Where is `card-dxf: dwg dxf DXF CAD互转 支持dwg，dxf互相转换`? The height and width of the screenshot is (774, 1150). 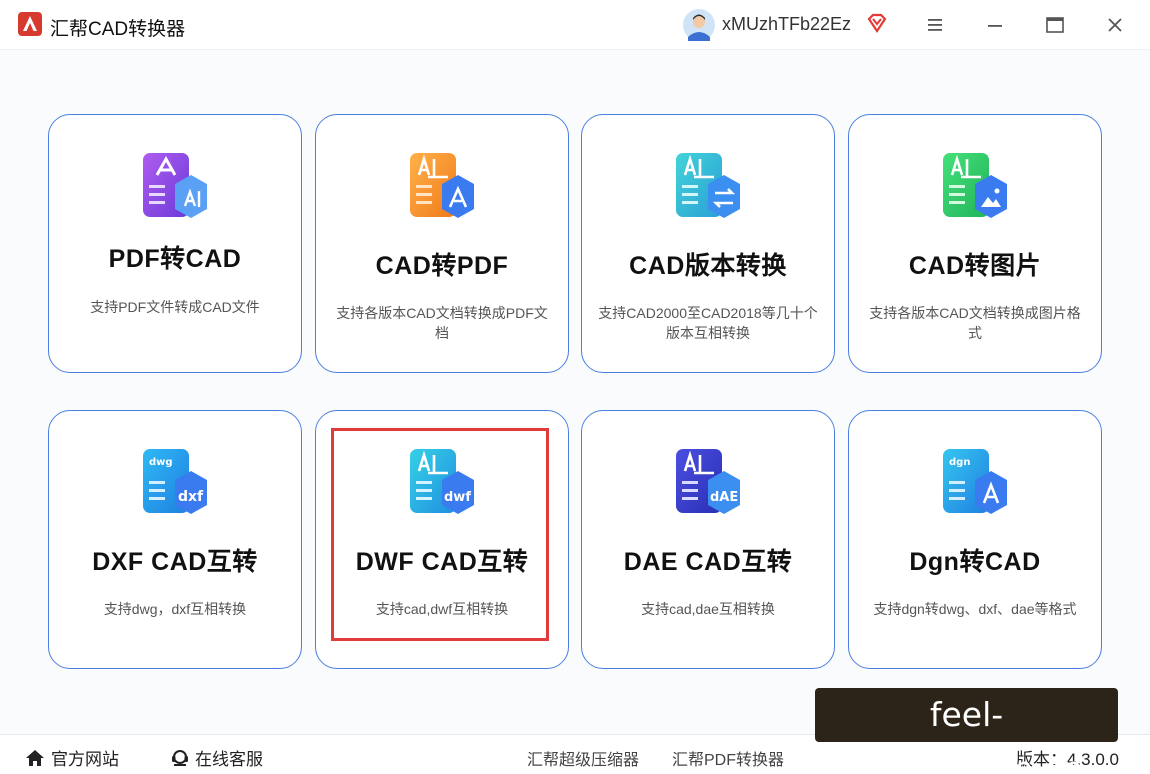 card-dxf: dwg dxf DXF CAD互转 支持dwg，dxf互相转换 is located at coordinates (175, 539).